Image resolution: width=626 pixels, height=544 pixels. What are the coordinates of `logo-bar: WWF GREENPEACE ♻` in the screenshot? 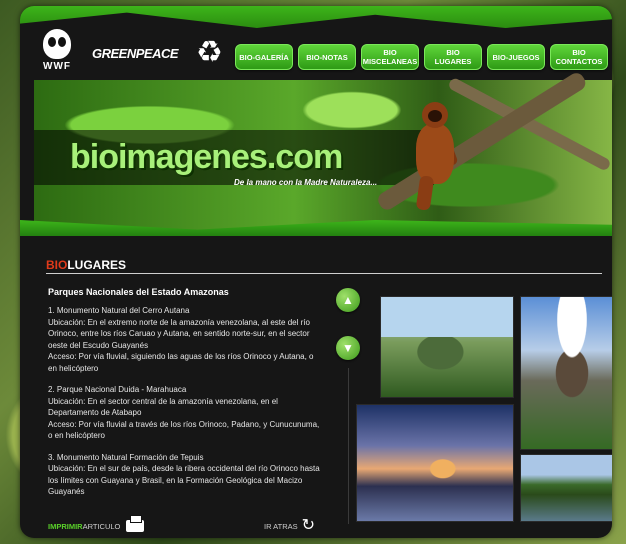 It's located at (131, 53).